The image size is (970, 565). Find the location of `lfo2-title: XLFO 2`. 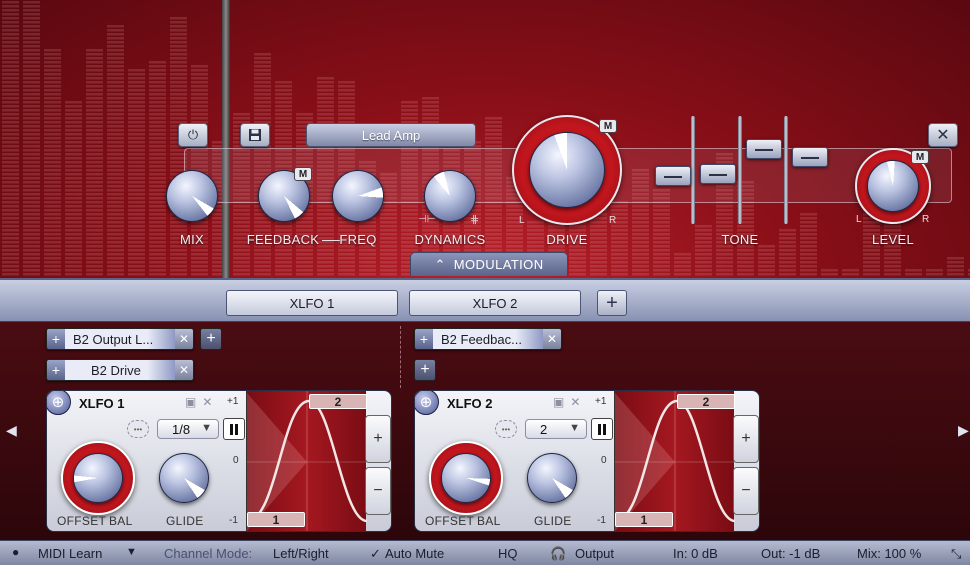

lfo2-title: XLFO 2 is located at coordinates (470, 403).